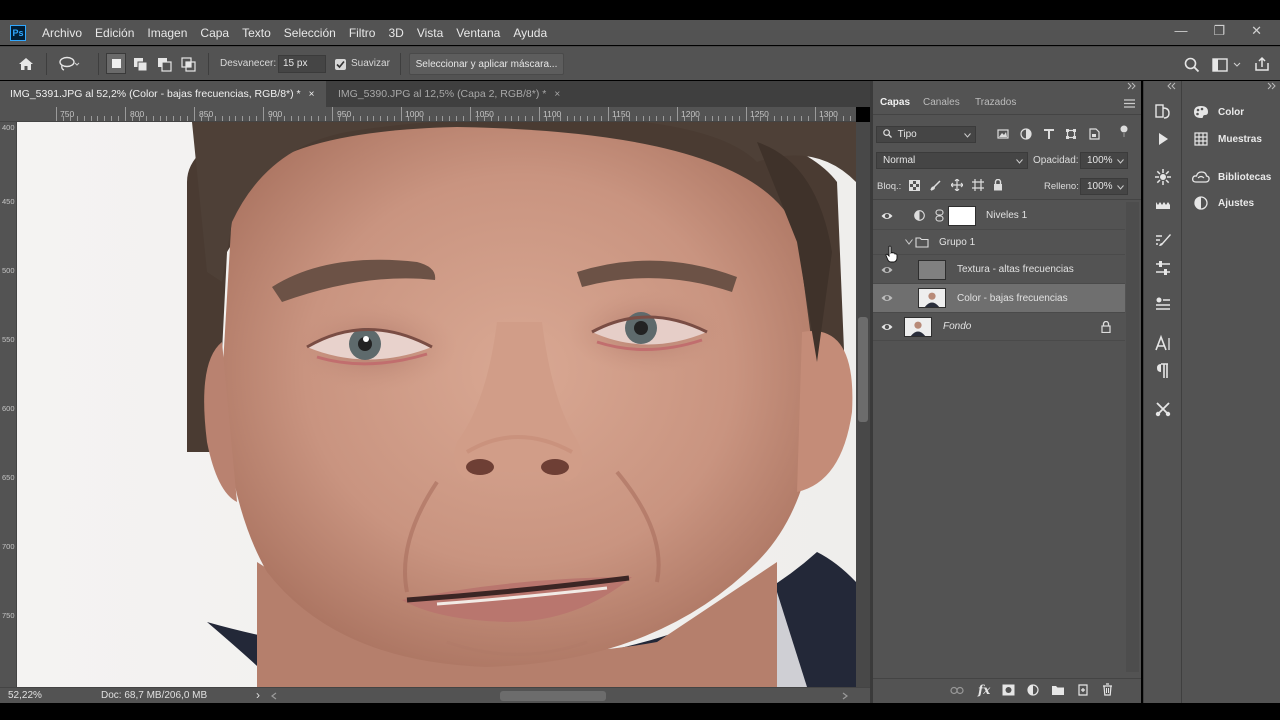  I want to click on filter-smart-object-icon, so click(1094, 134).